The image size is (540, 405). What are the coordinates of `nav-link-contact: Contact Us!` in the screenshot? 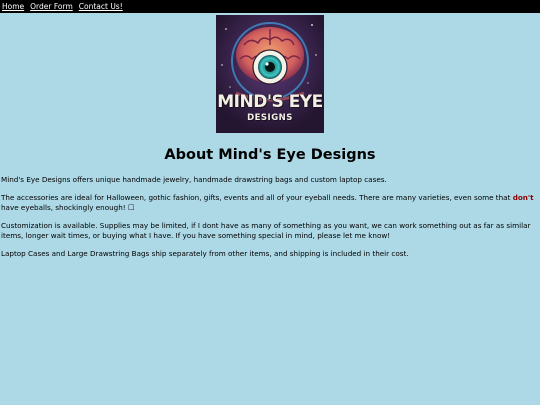 It's located at (101, 6).